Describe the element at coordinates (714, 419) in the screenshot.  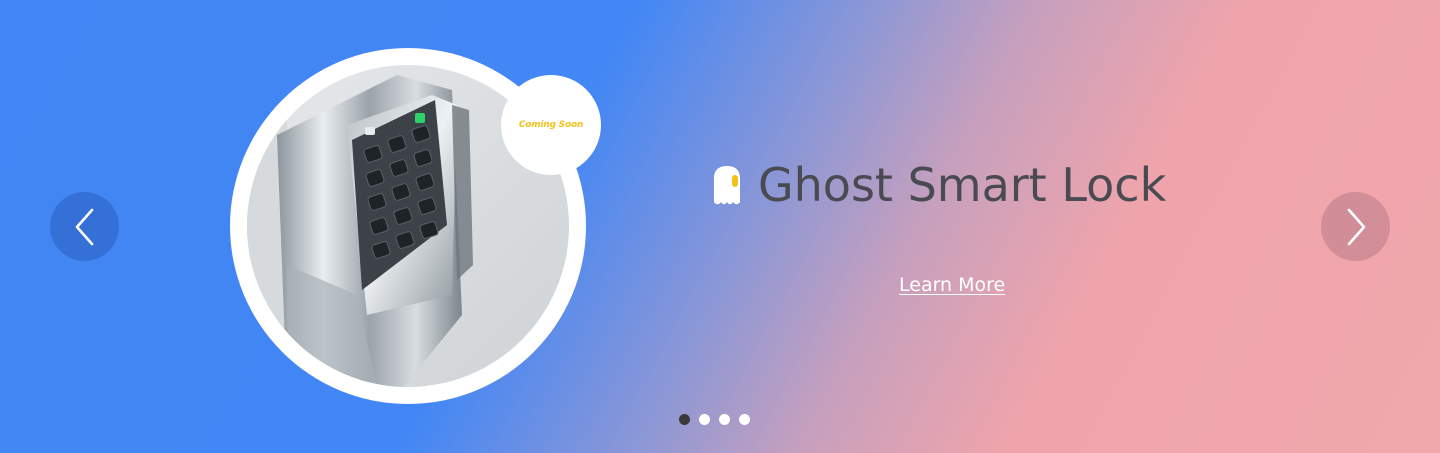
I see `carousel-pagination` at that location.